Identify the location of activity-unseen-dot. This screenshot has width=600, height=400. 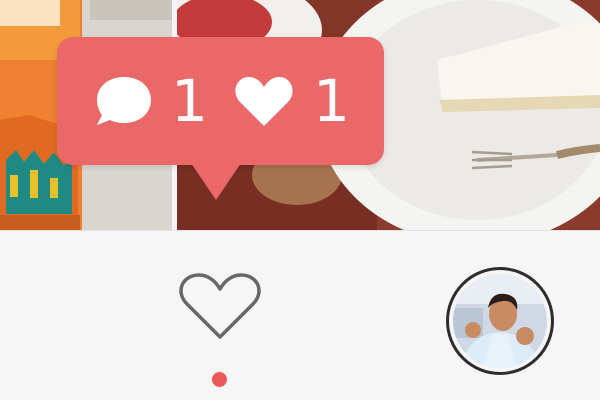
(219, 379).